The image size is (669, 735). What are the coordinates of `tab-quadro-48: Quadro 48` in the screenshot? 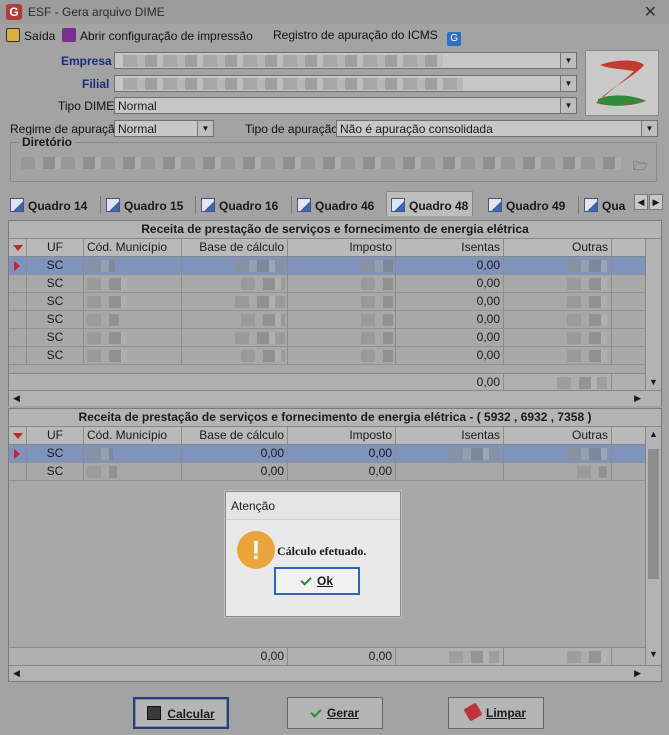 It's located at (430, 203).